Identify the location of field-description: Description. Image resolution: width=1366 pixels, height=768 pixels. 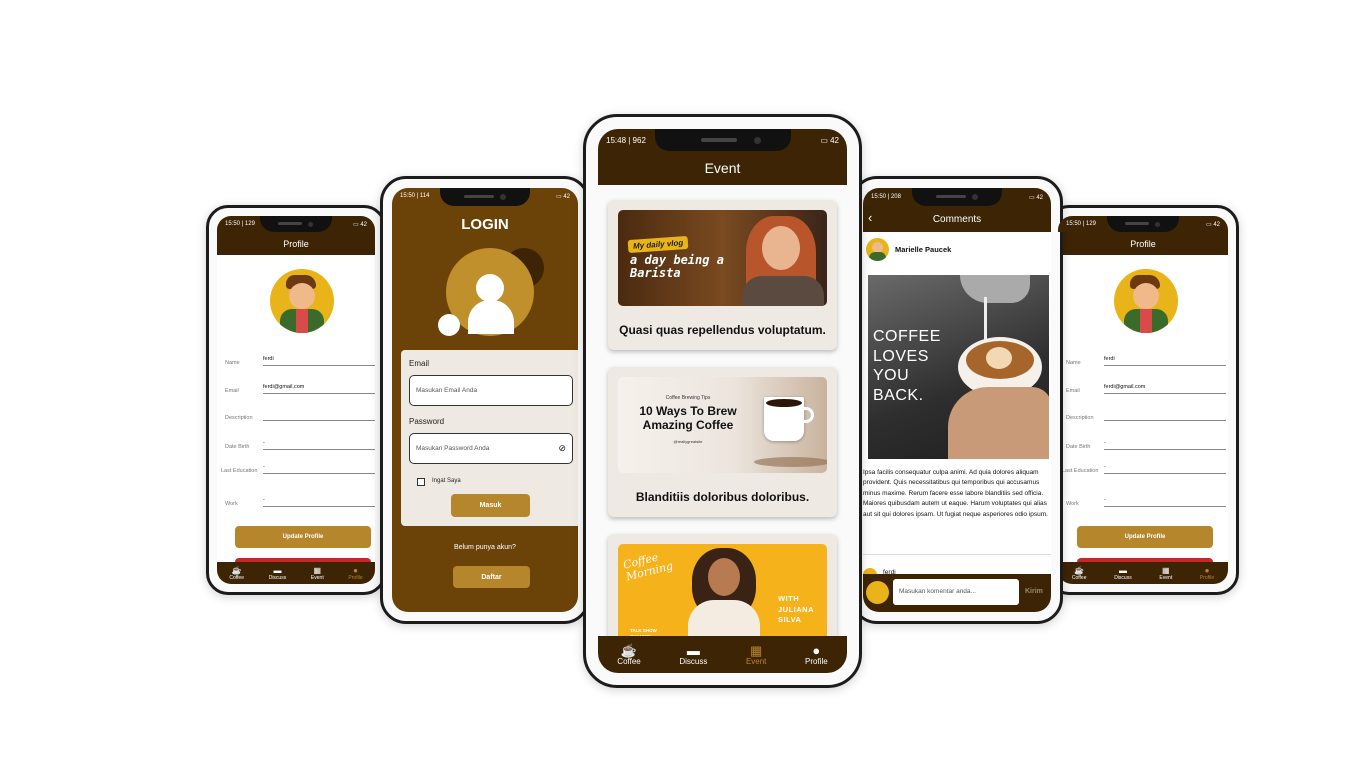
(300, 416).